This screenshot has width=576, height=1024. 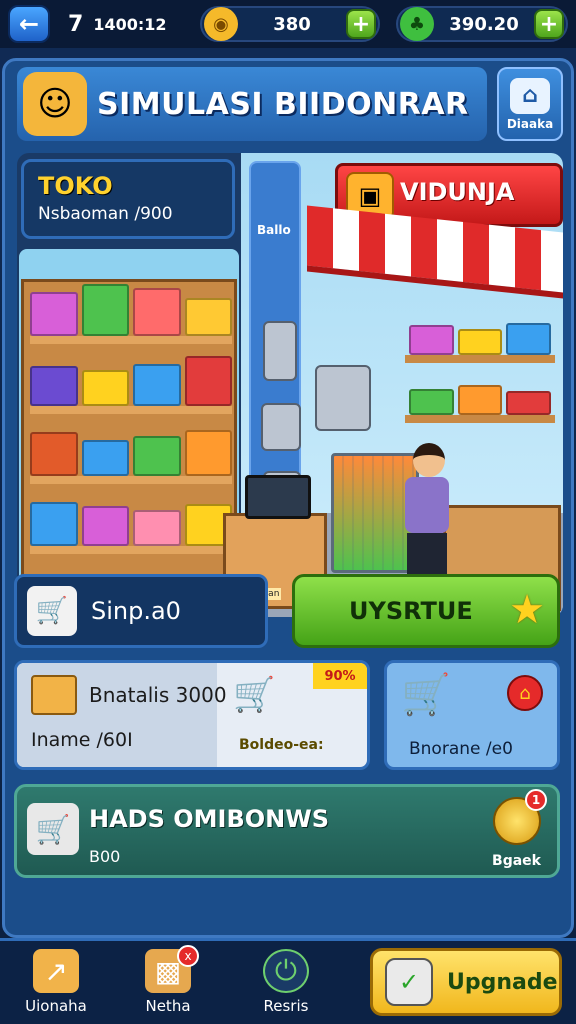 I want to click on coins-value: 380, so click(x=292, y=24).